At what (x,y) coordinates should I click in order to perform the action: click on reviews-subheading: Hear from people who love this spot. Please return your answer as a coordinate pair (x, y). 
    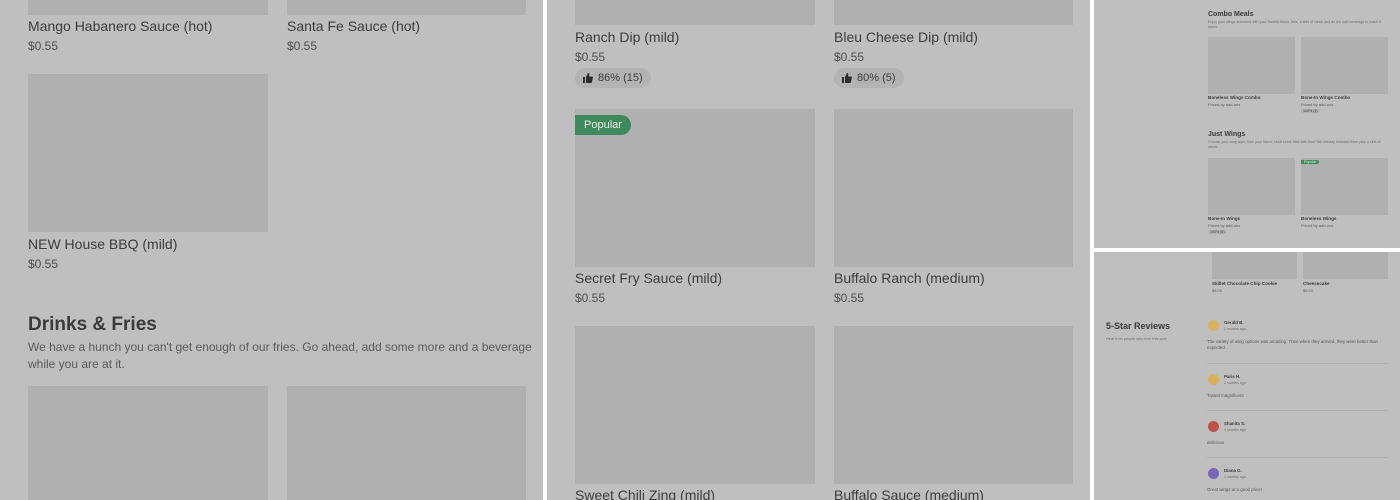
    Looking at the image, I should click on (1136, 339).